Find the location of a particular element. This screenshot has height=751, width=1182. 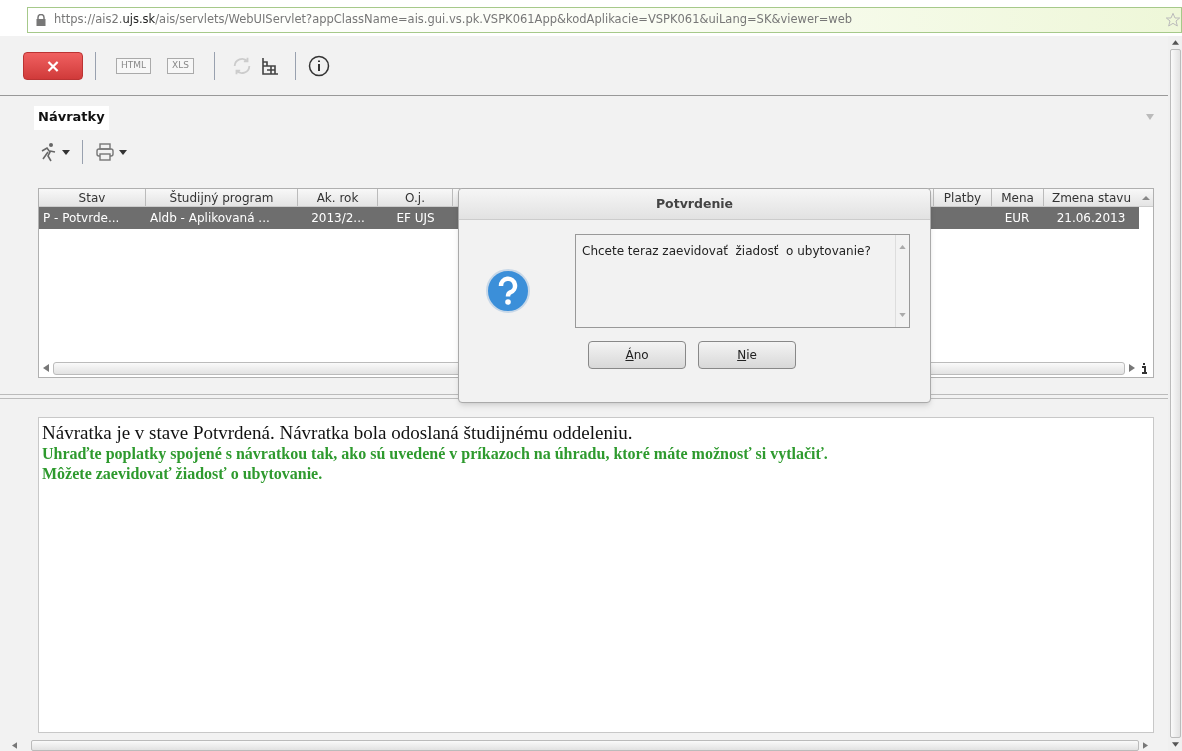

printer-icon is located at coordinates (105, 152).